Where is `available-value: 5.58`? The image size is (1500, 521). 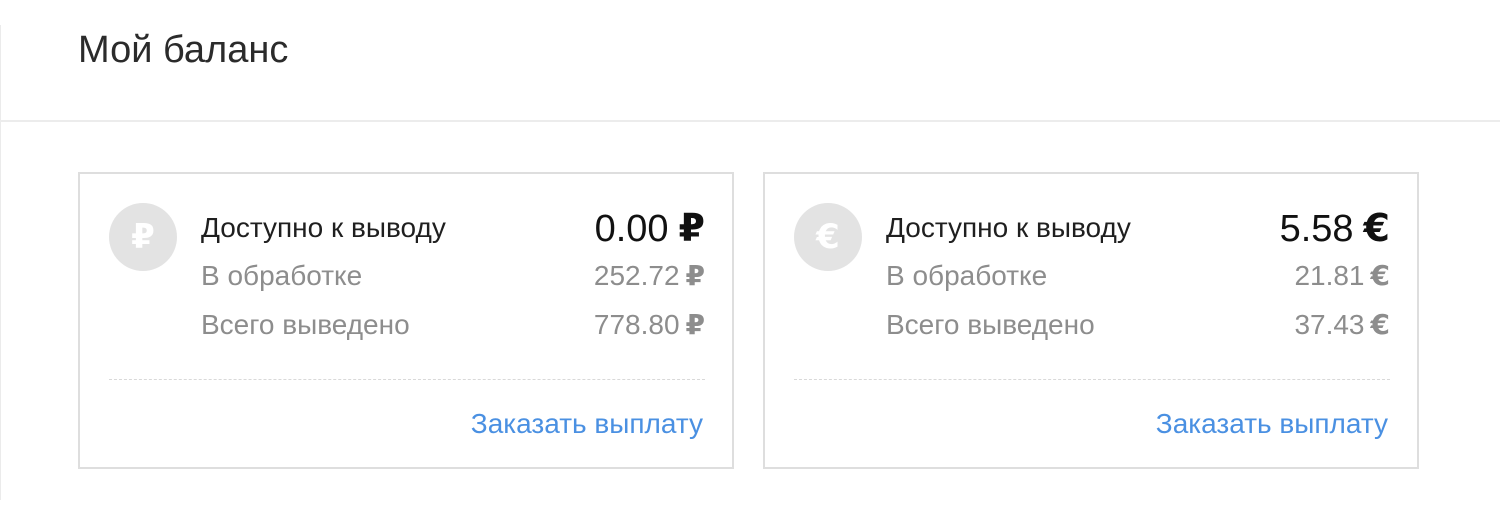
available-value: 5.58 is located at coordinates (1316, 229).